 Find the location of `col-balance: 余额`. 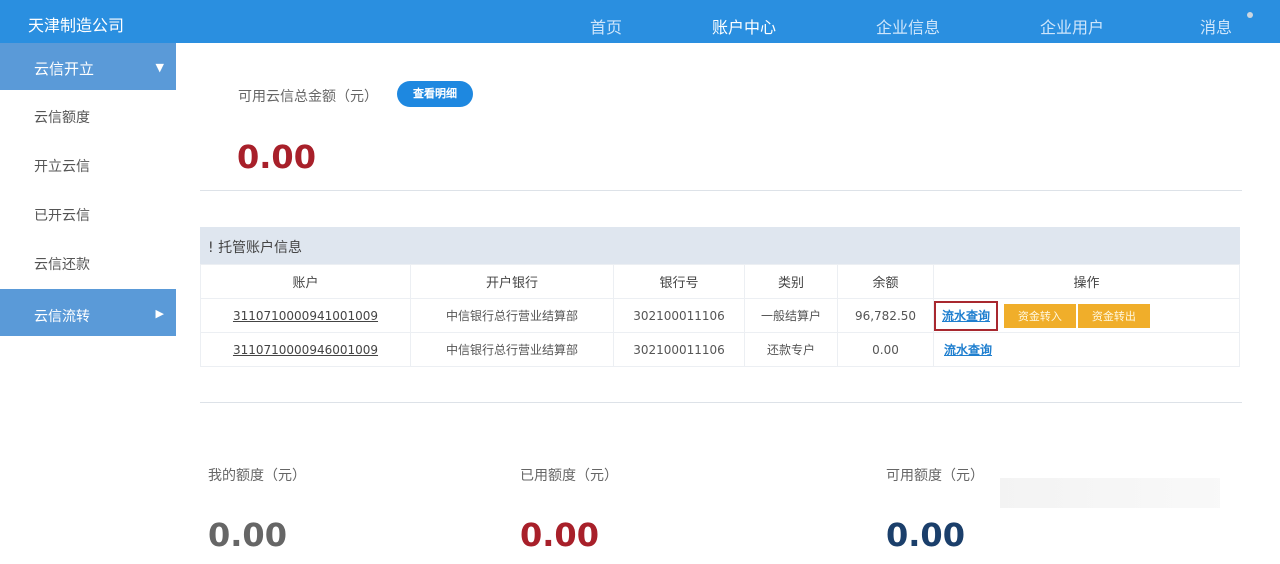

col-balance: 余额 is located at coordinates (885, 281).